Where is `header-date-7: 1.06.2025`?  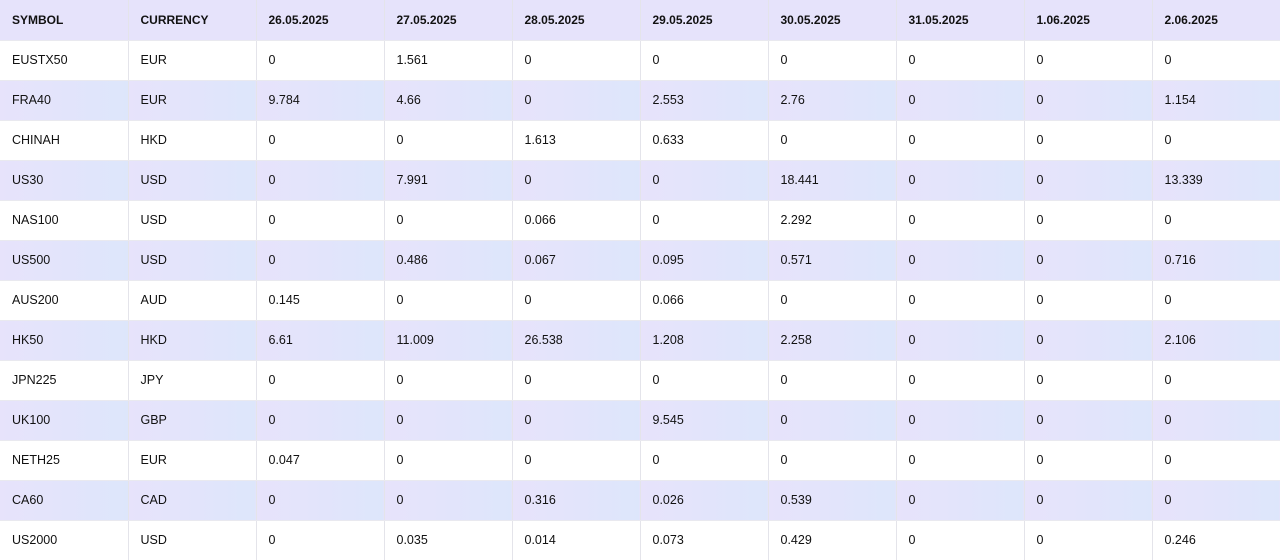
header-date-7: 1.06.2025 is located at coordinates (1088, 20).